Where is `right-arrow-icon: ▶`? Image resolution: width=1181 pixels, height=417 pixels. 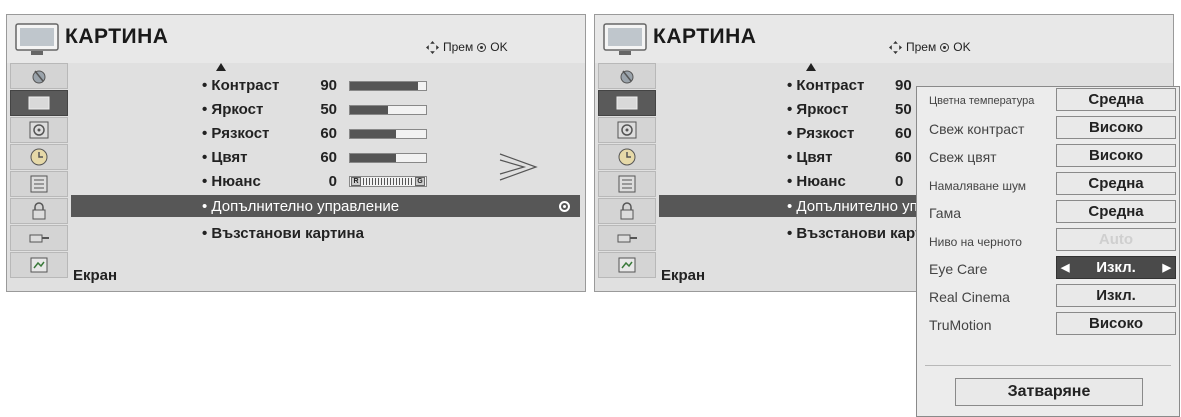
right-arrow-icon: ▶ is located at coordinates (1167, 267).